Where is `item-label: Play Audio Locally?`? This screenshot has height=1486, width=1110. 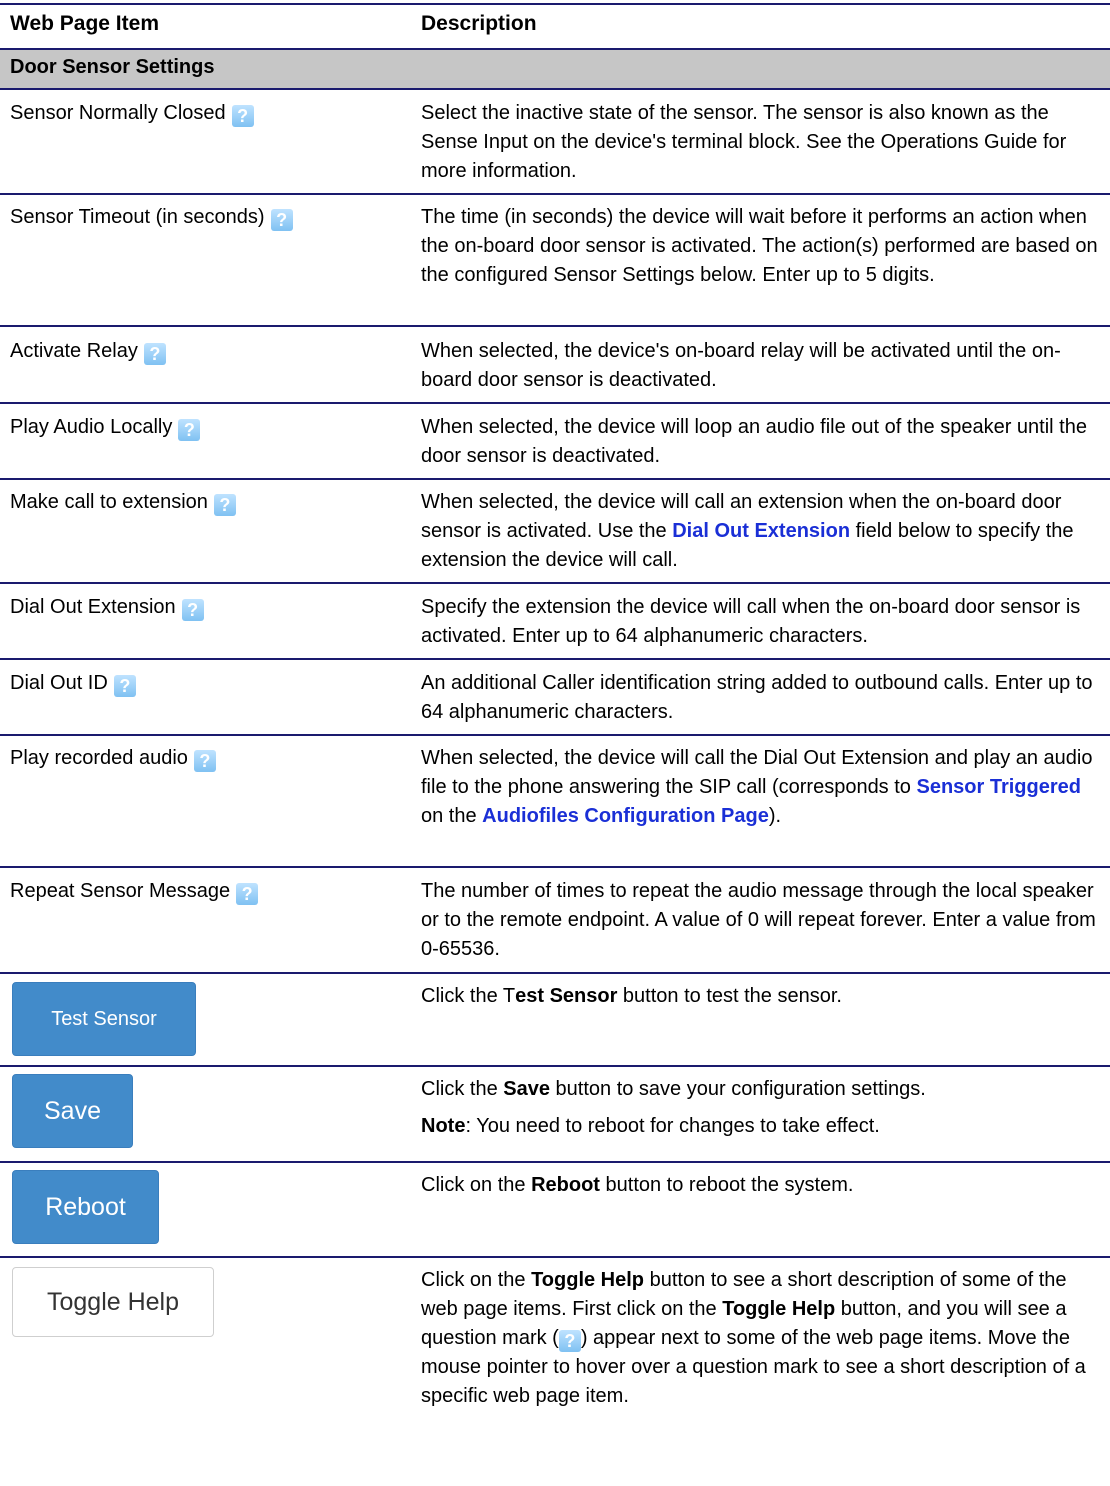
item-label: Play Audio Locally? is located at coordinates (205, 427).